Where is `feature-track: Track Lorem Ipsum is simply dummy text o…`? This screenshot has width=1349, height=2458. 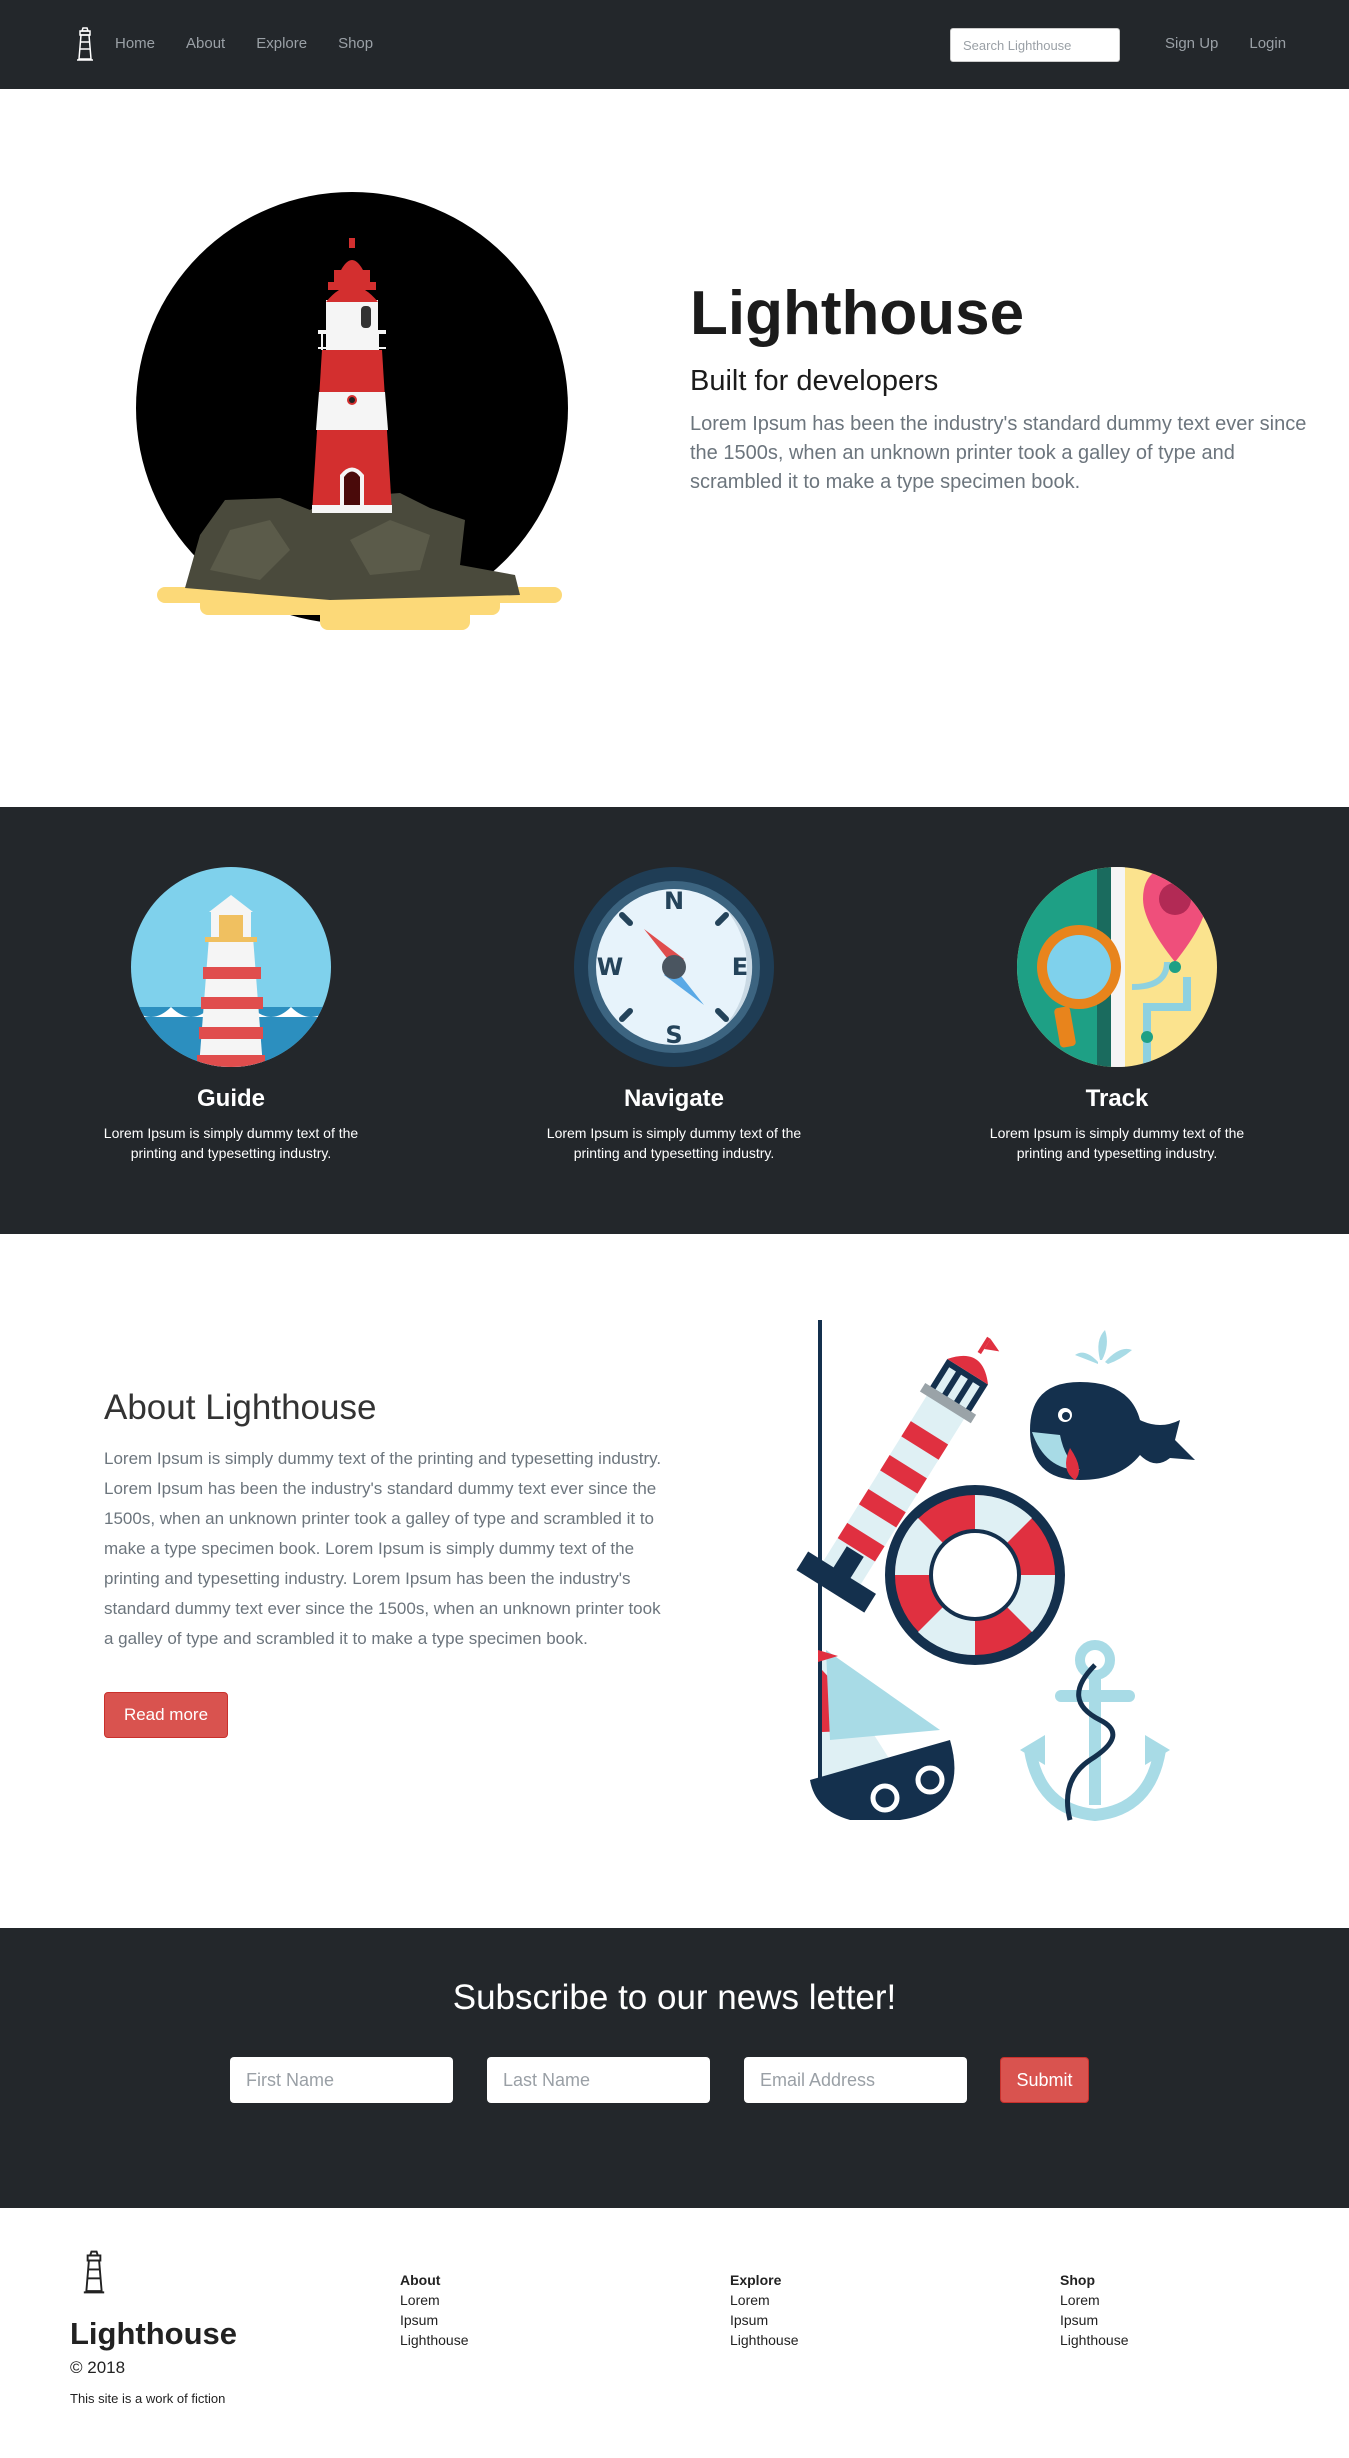
feature-track: Track Lorem Ipsum is simply dummy text o… is located at coordinates (1117, 1015).